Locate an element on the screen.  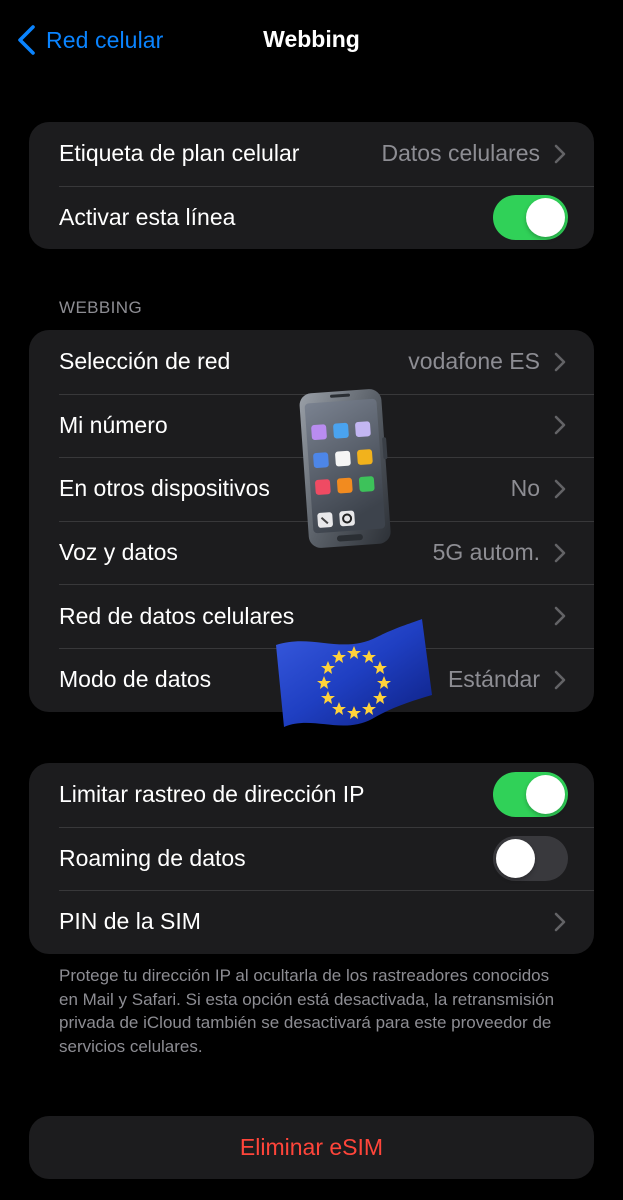
data-mode-row: Modo de datos Estándar is located at coordinates (311, 679).